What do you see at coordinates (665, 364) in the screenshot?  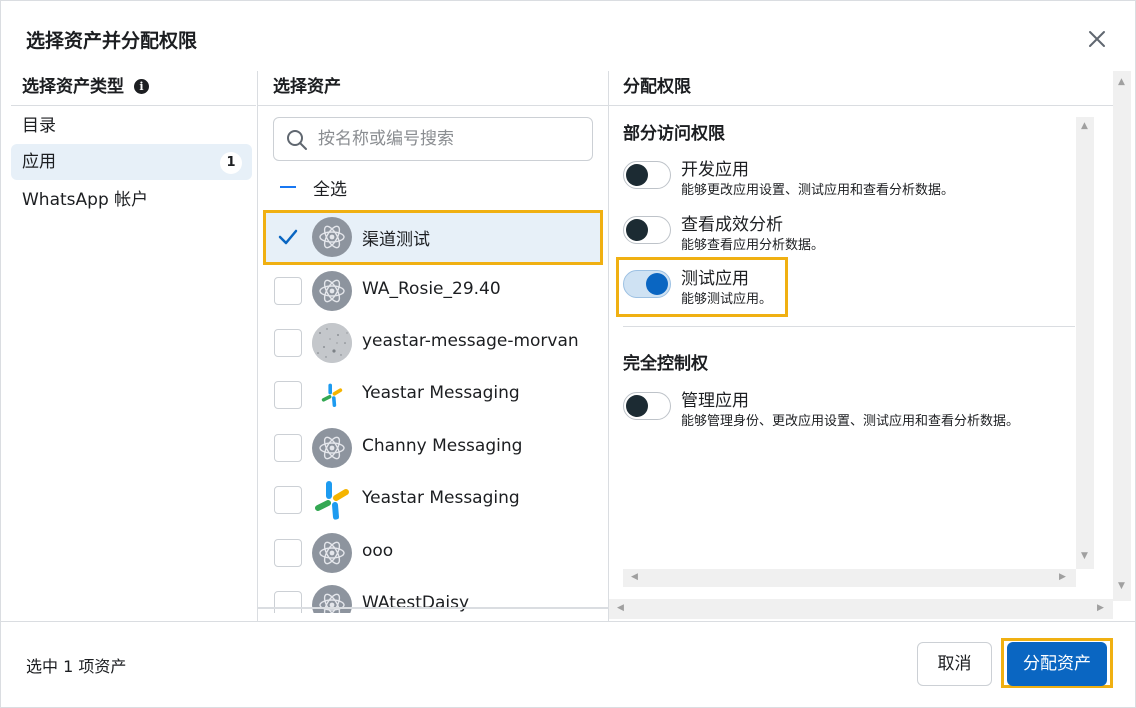 I see `full-control-title: 完全控制权` at bounding box center [665, 364].